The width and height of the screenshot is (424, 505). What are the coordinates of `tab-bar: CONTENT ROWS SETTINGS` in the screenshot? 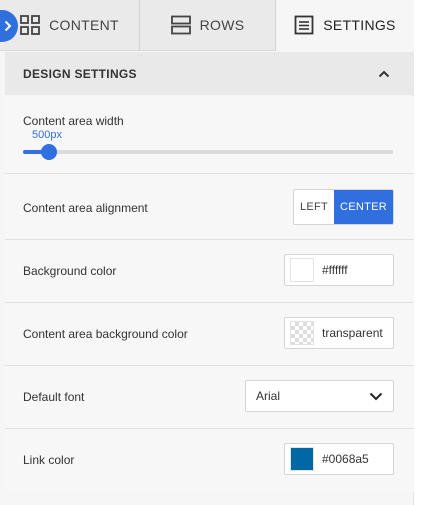 It's located at (207, 25).